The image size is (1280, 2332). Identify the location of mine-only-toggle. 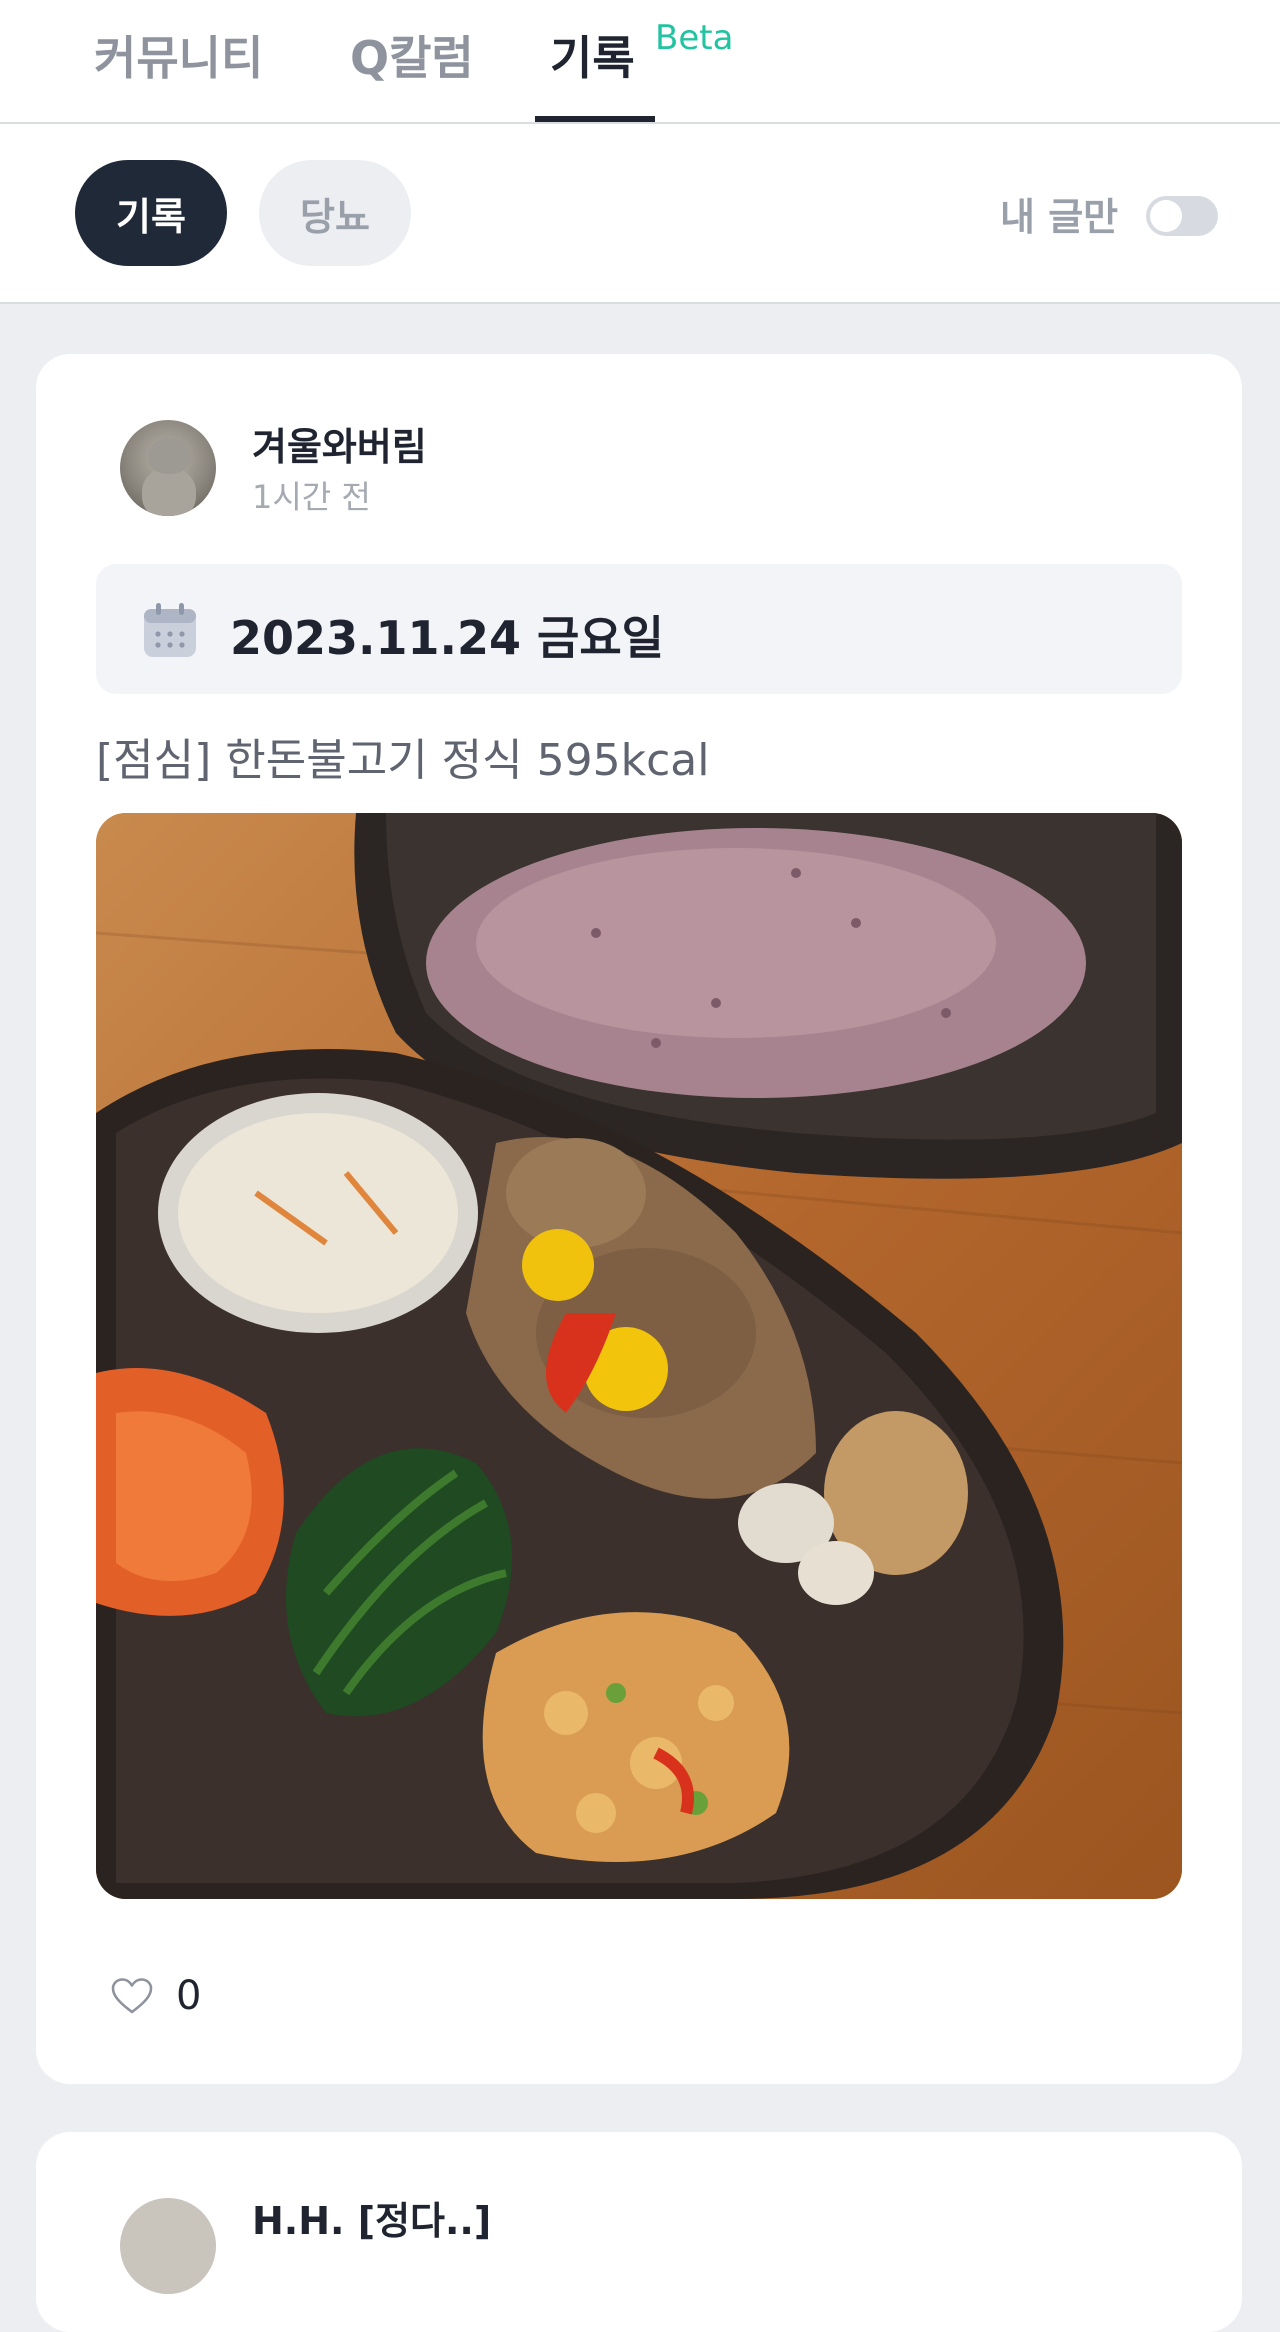
(1182, 216).